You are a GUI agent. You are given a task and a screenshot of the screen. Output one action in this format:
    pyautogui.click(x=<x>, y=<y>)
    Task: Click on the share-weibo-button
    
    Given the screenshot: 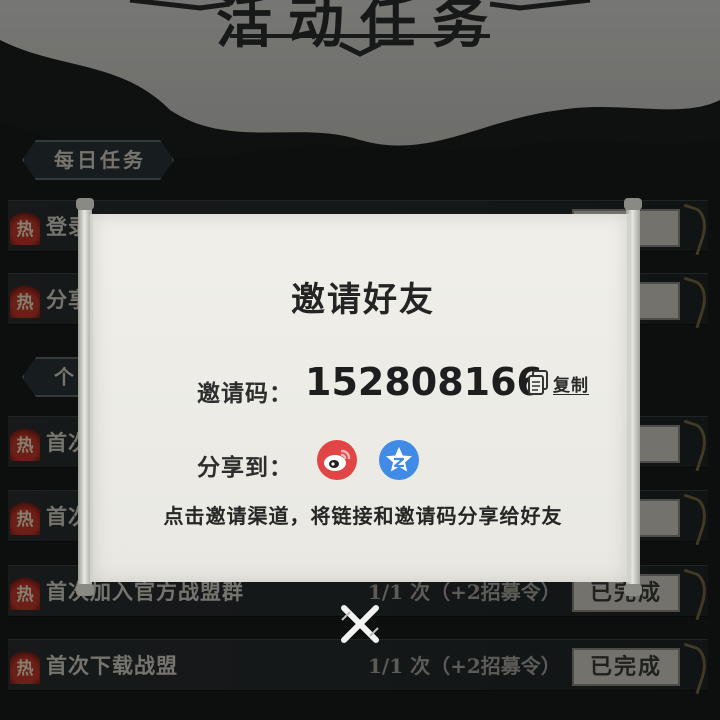 What is the action you would take?
    pyautogui.click(x=337, y=460)
    